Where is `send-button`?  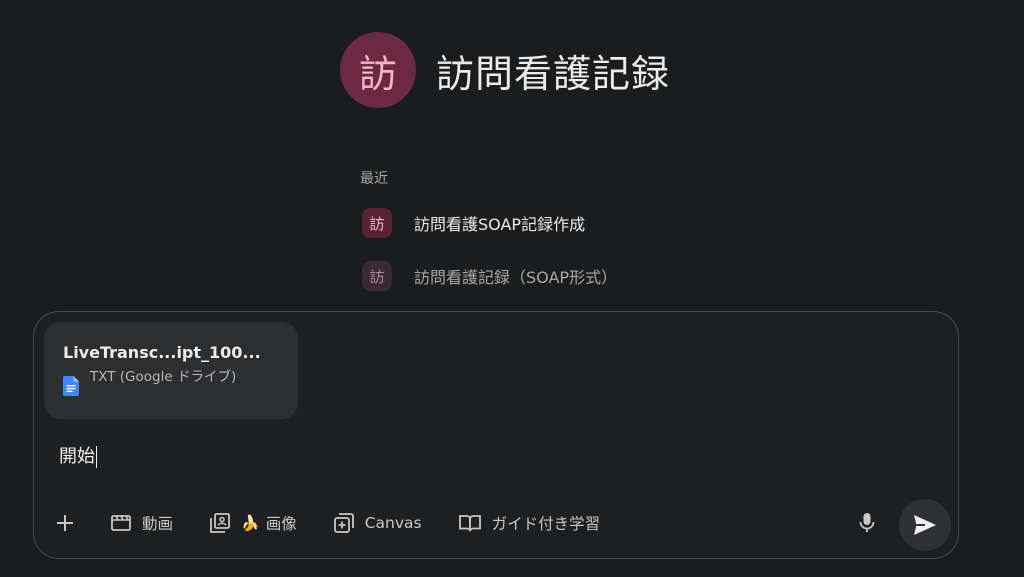 send-button is located at coordinates (925, 525).